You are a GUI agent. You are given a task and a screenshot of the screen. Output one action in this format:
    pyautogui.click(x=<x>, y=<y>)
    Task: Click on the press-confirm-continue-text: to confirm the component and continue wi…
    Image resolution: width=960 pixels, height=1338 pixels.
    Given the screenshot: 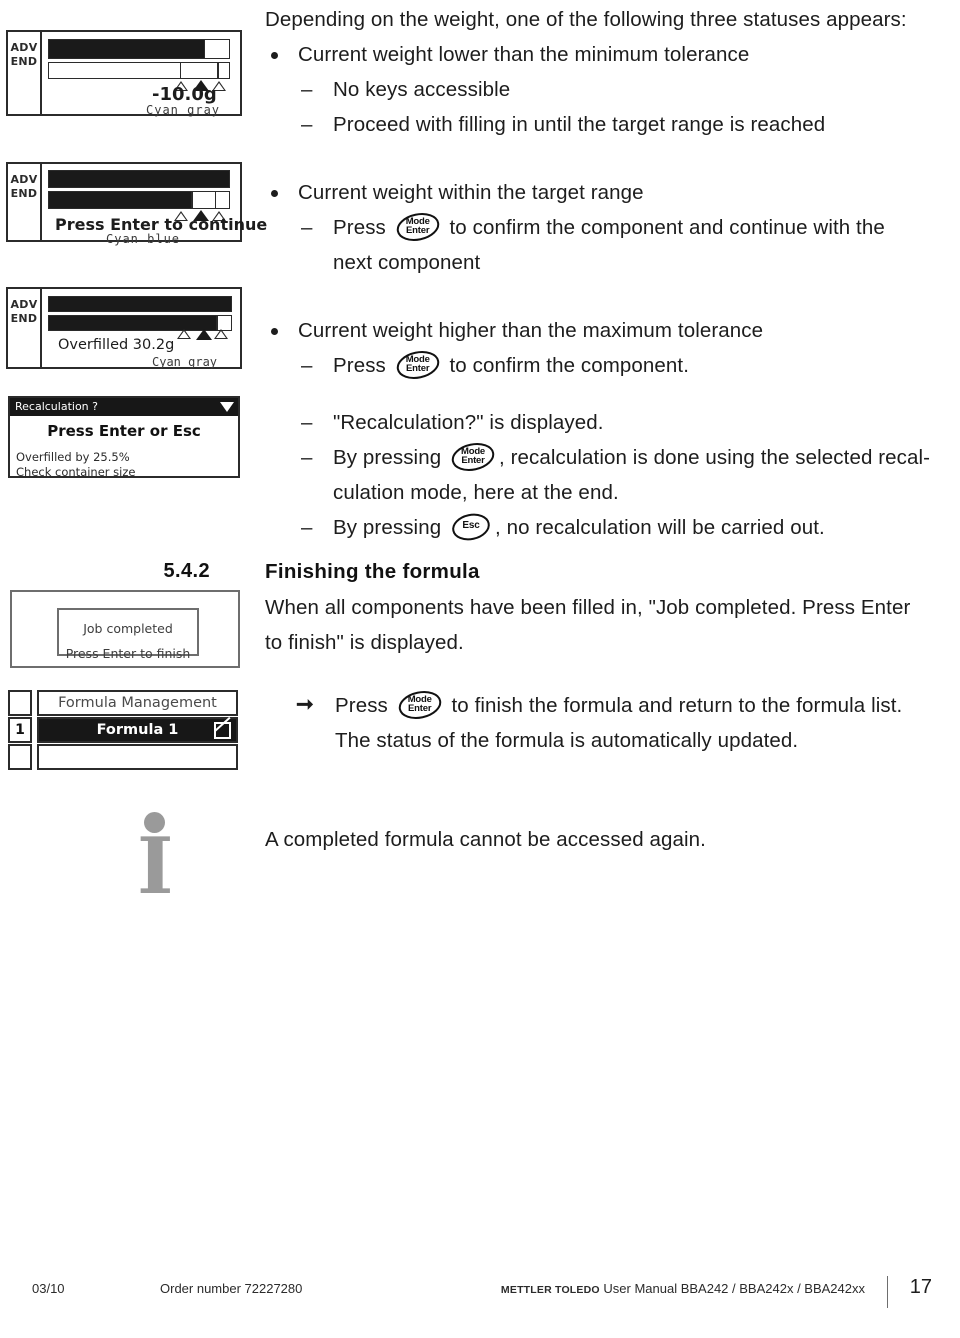 What is the action you would take?
    pyautogui.click(x=667, y=227)
    